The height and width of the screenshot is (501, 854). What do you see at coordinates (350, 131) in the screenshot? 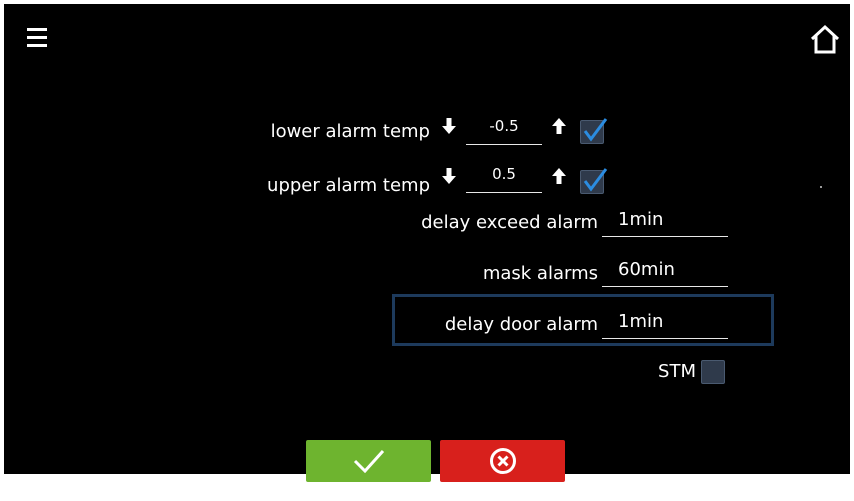
I see `lower-alarm-temp-label: lower alarm temp` at bounding box center [350, 131].